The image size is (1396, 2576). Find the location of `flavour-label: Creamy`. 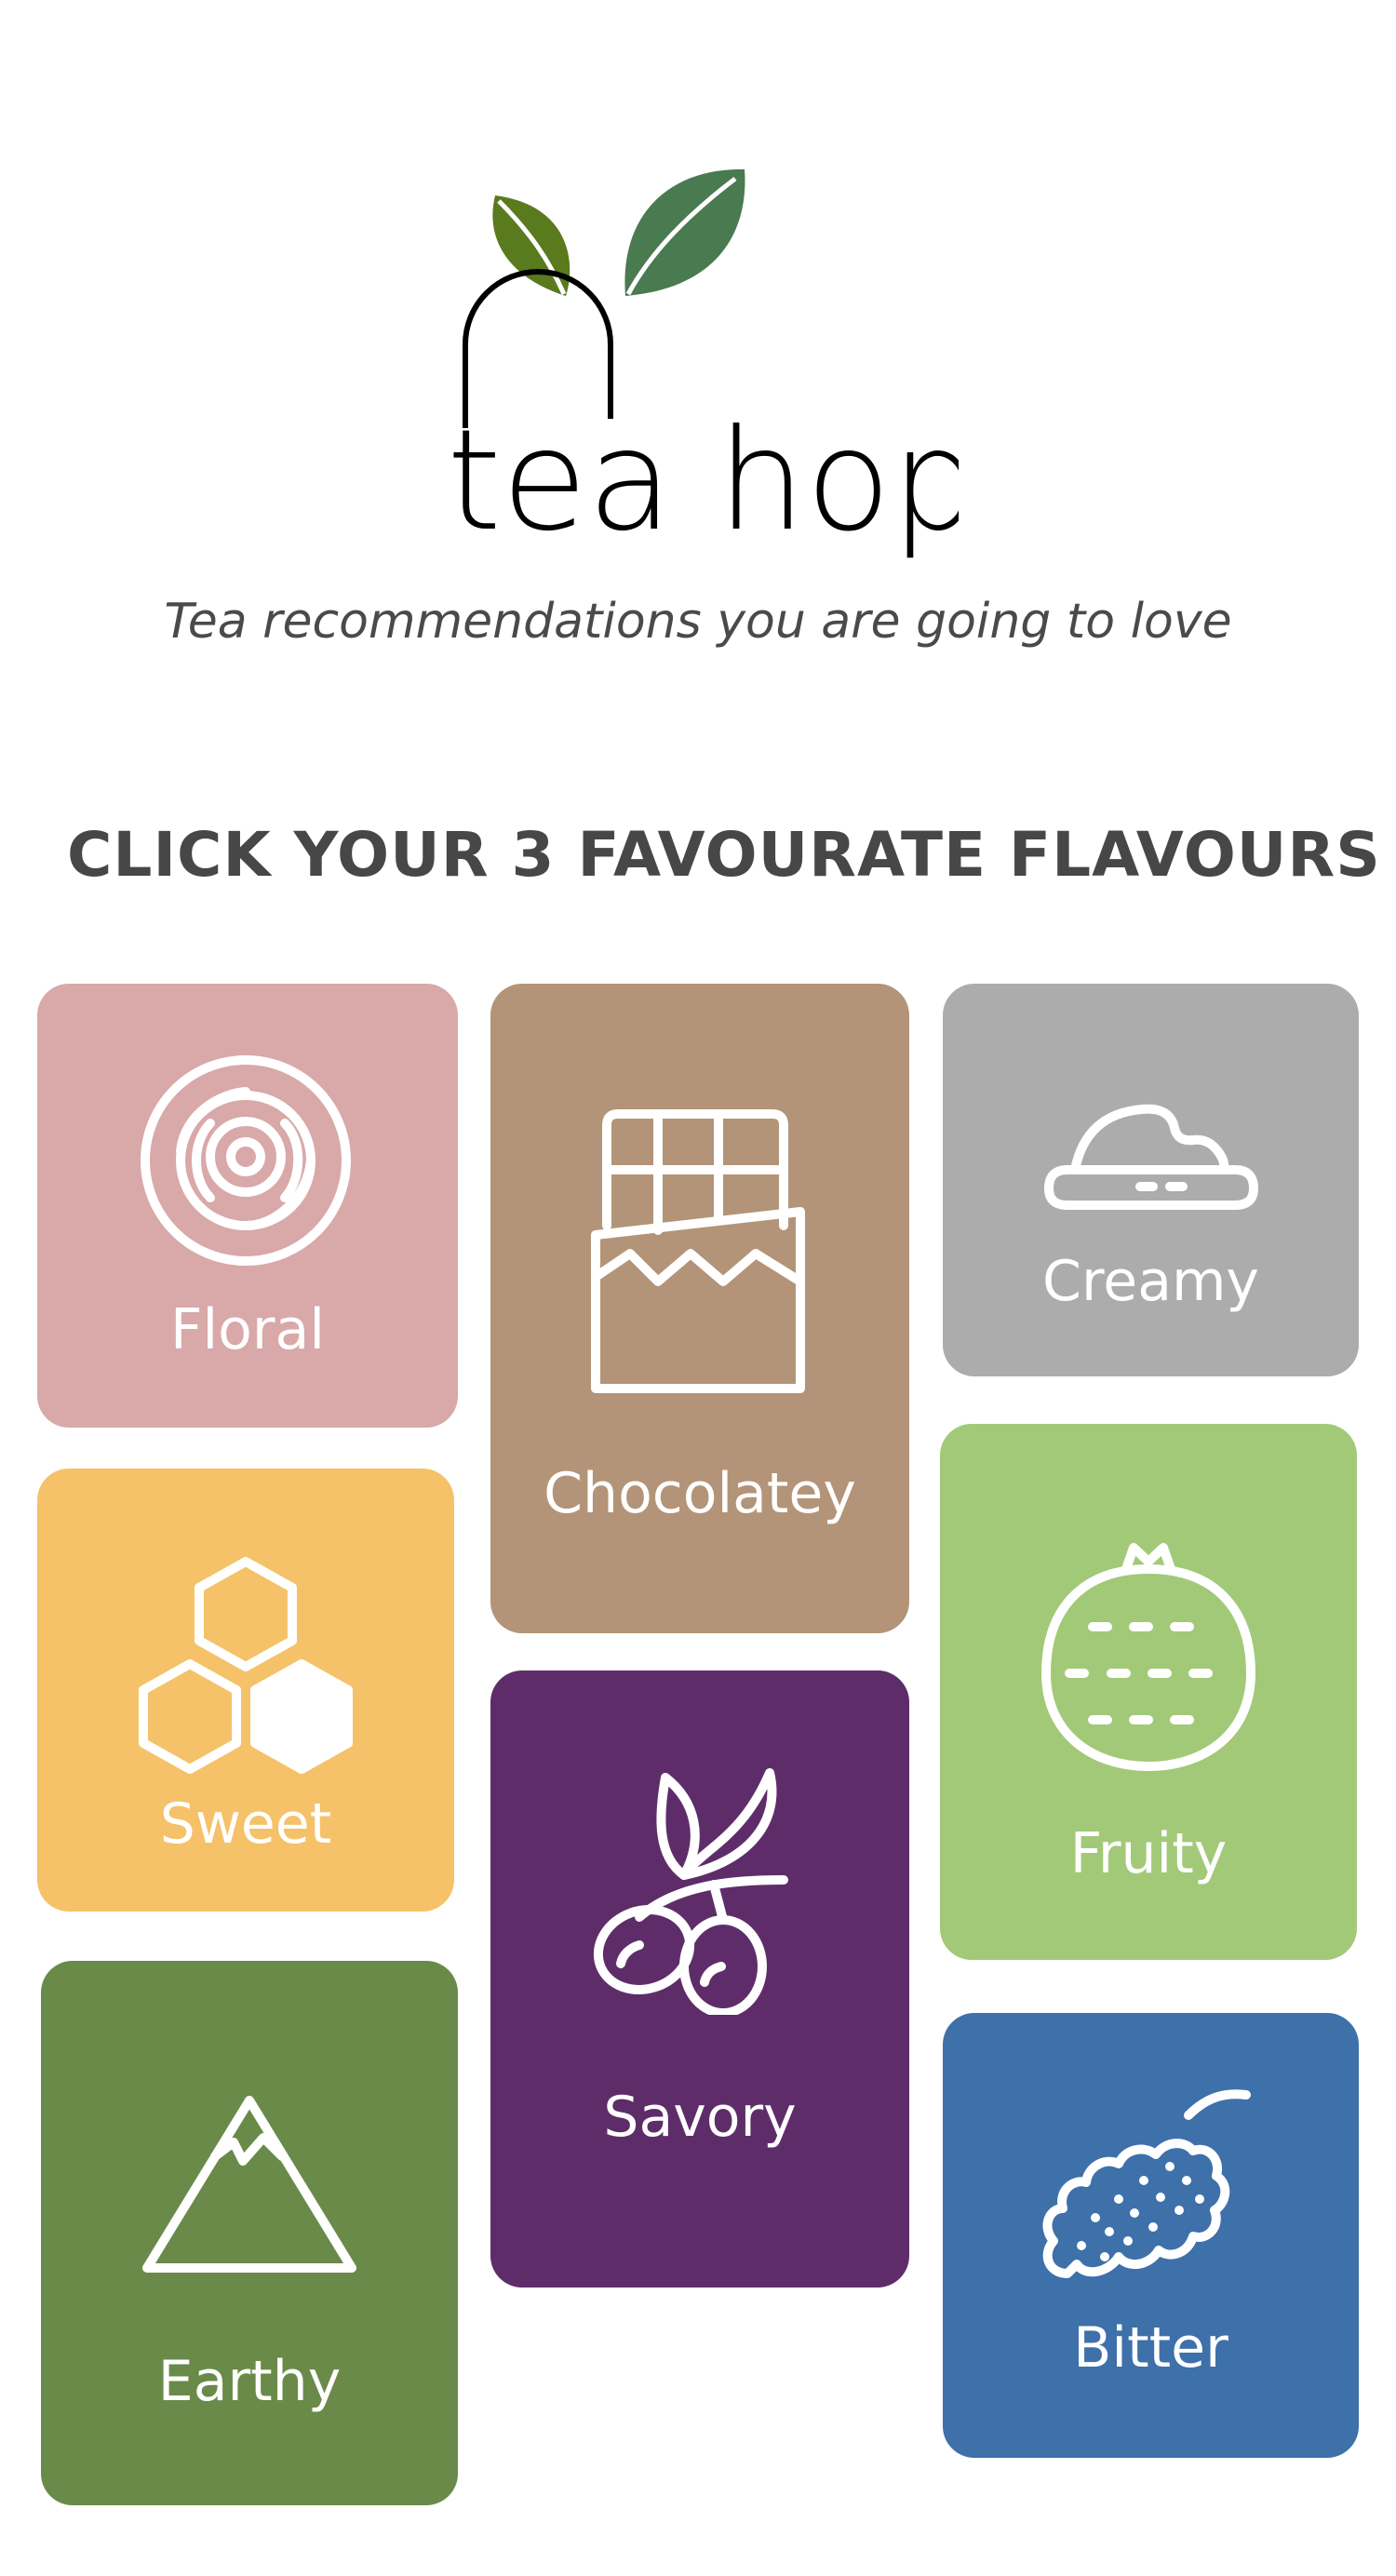

flavour-label: Creamy is located at coordinates (1150, 1281).